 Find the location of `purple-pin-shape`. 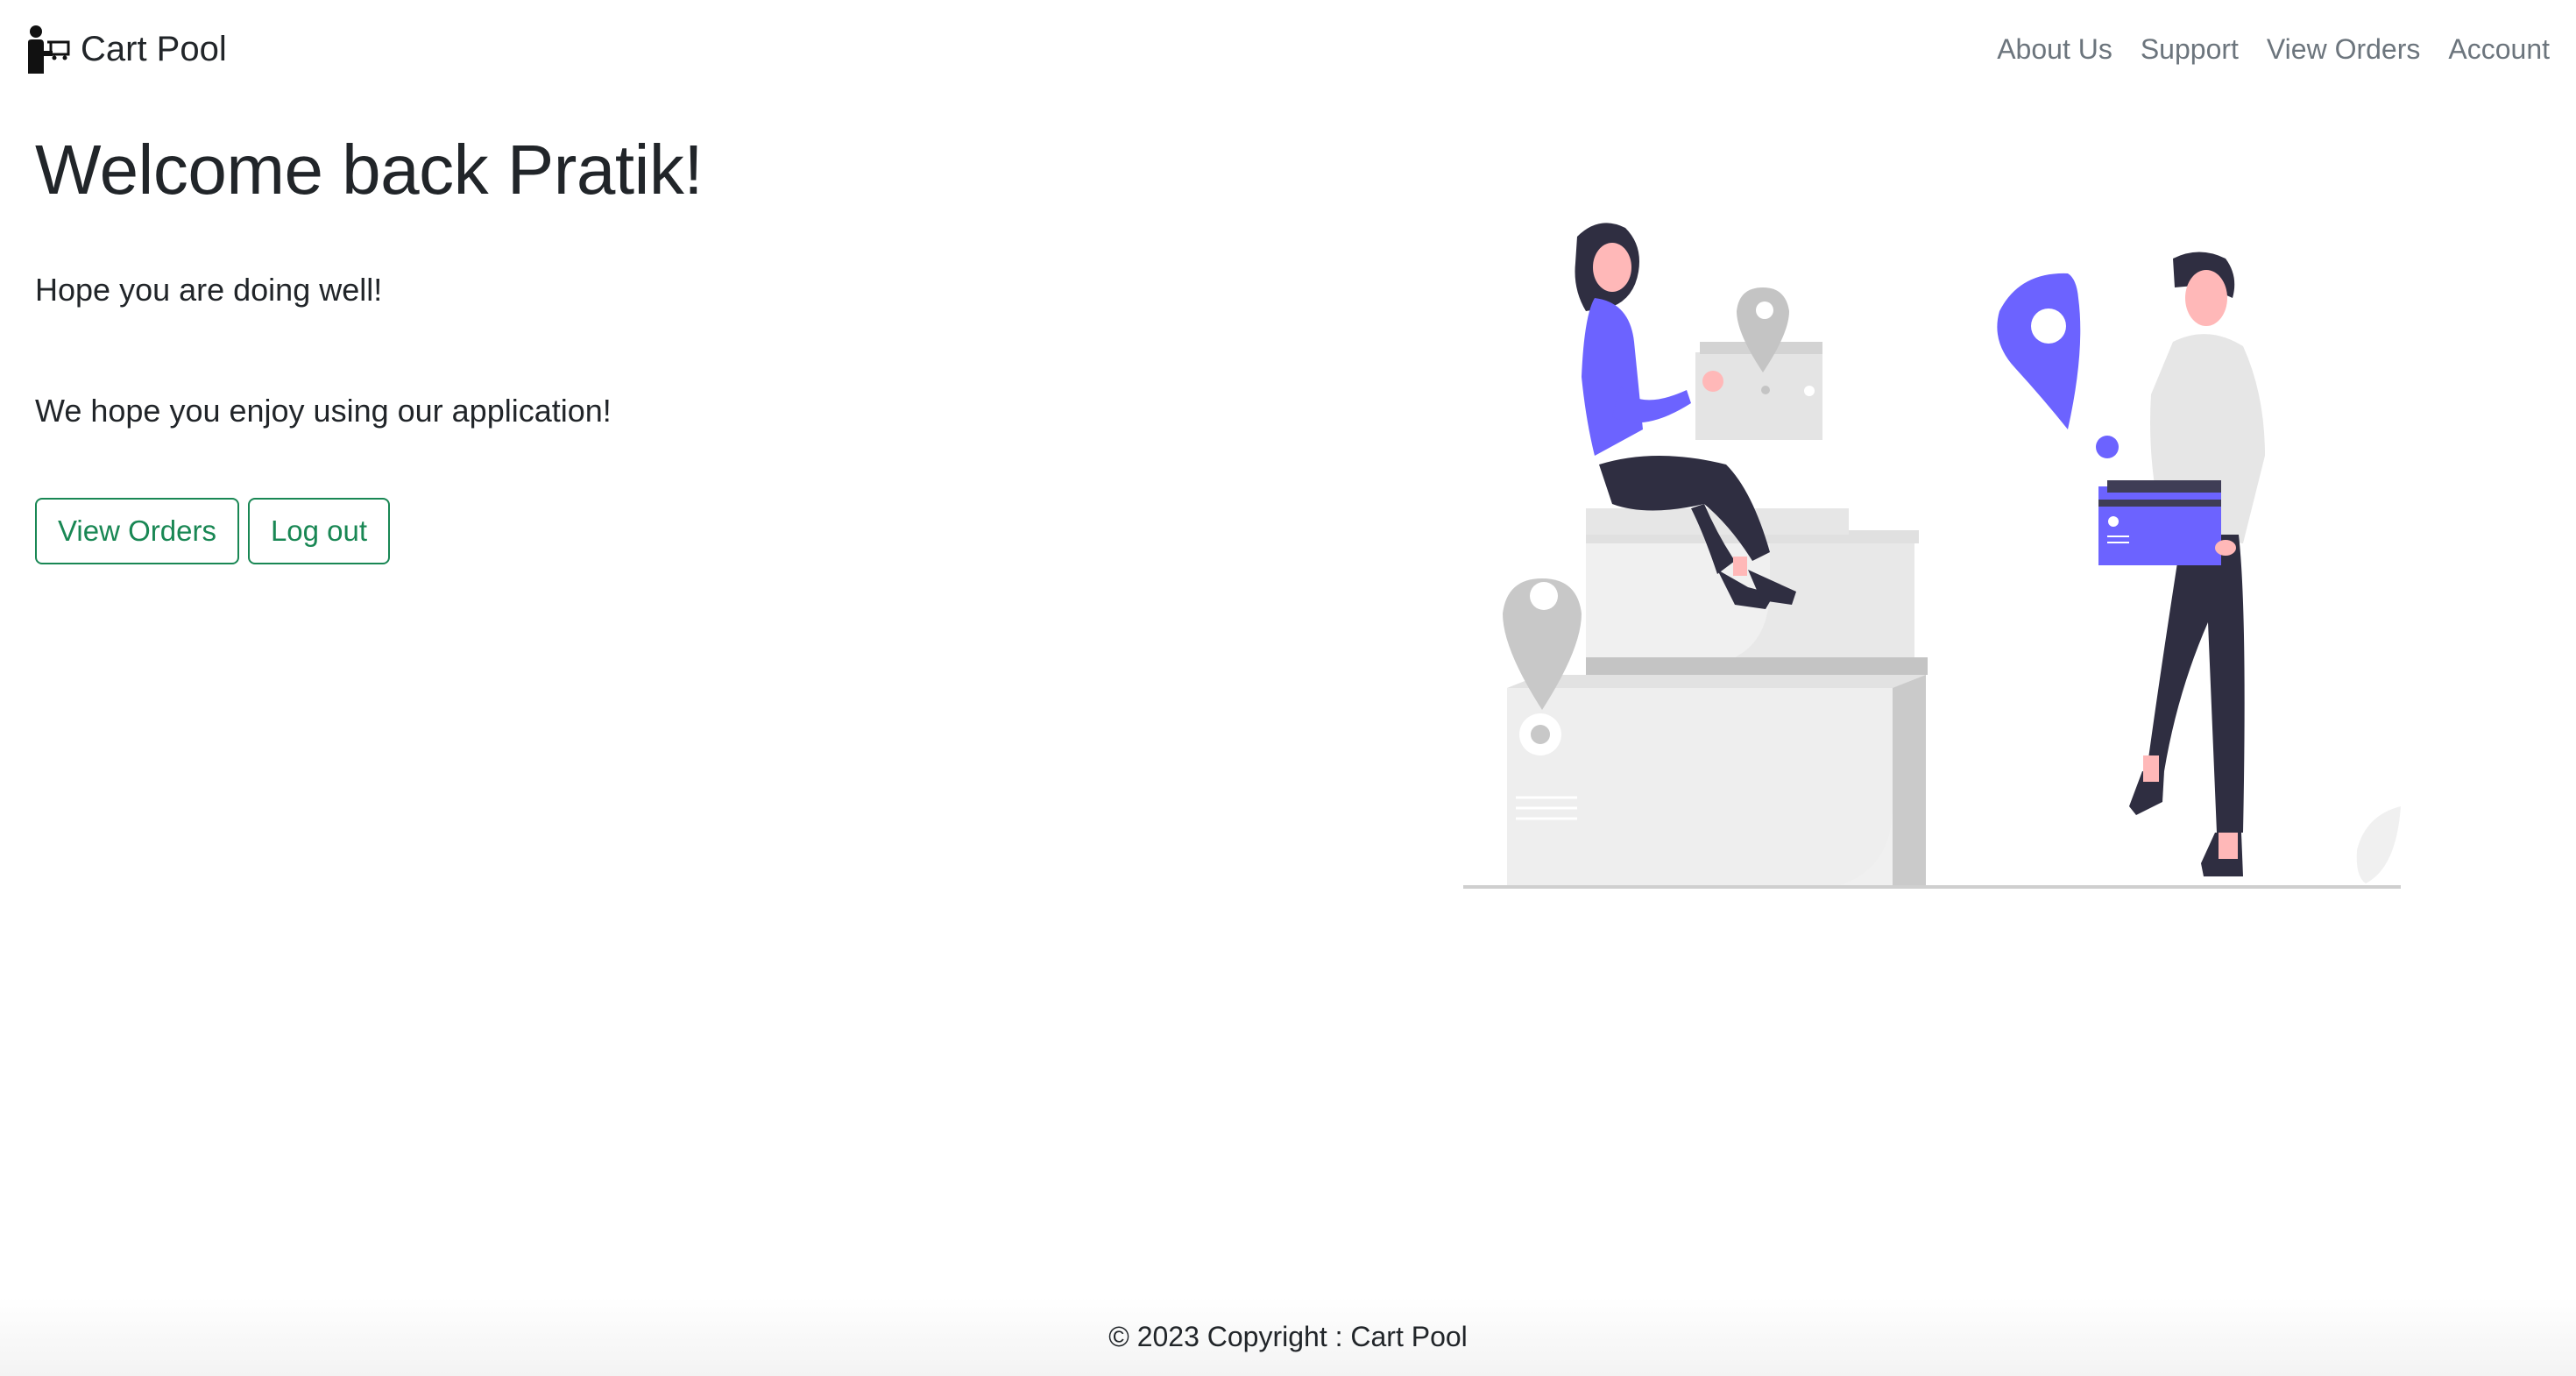

purple-pin-shape is located at coordinates (2058, 365).